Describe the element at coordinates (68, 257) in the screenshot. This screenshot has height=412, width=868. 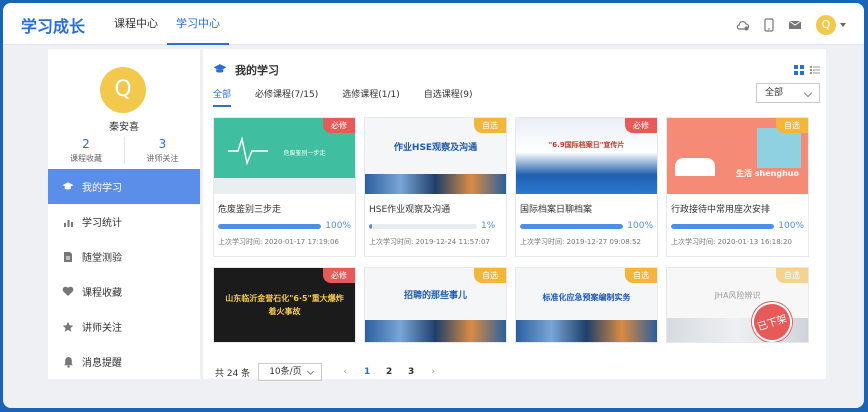
I see `document-icon` at that location.